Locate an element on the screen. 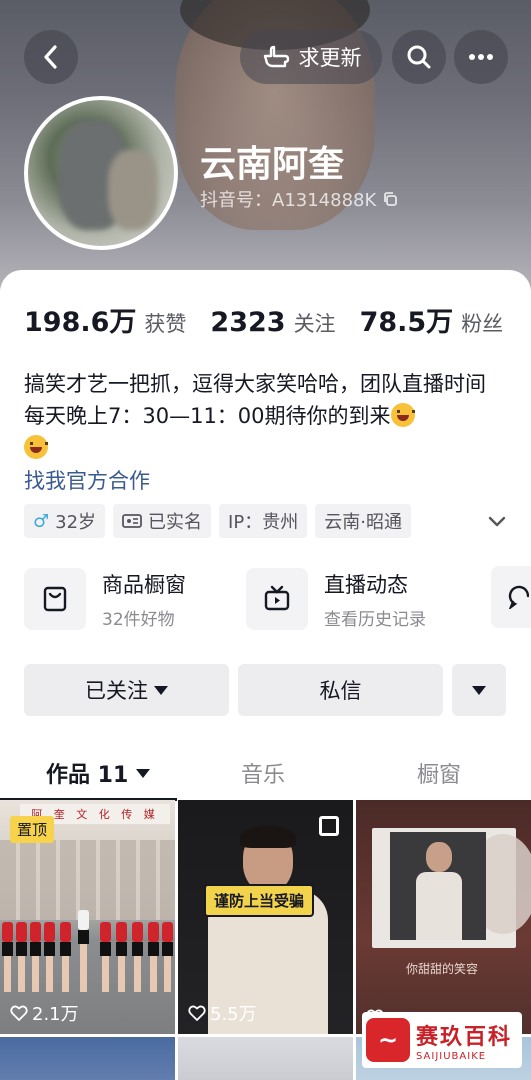 The height and width of the screenshot is (1080, 531). video-likes: 5.5万 is located at coordinates (222, 1013).